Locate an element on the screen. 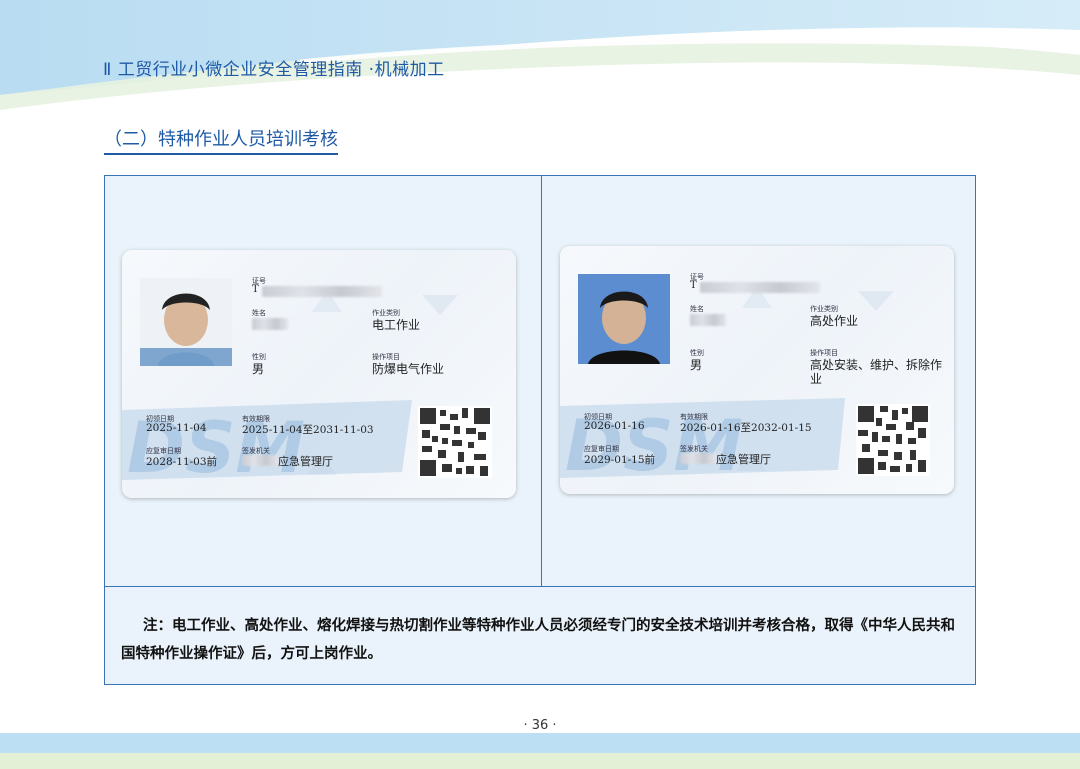 This screenshot has width=1080, height=769. footer-band is located at coordinates (540, 751).